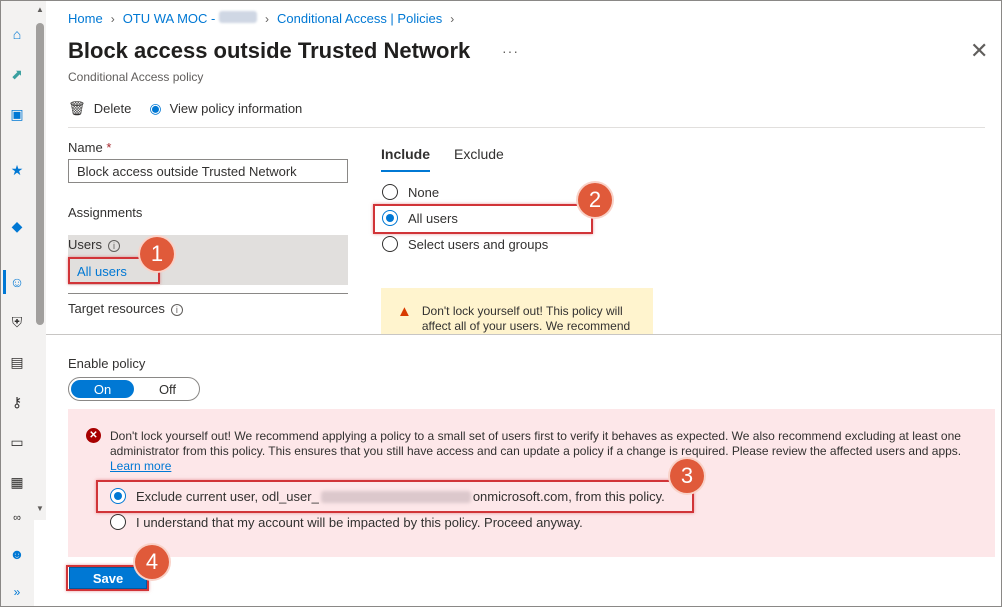 Image resolution: width=1002 pixels, height=607 pixels. Describe the element at coordinates (136, 77) in the screenshot. I see `page-subtitle: Conditional Access policy` at that location.